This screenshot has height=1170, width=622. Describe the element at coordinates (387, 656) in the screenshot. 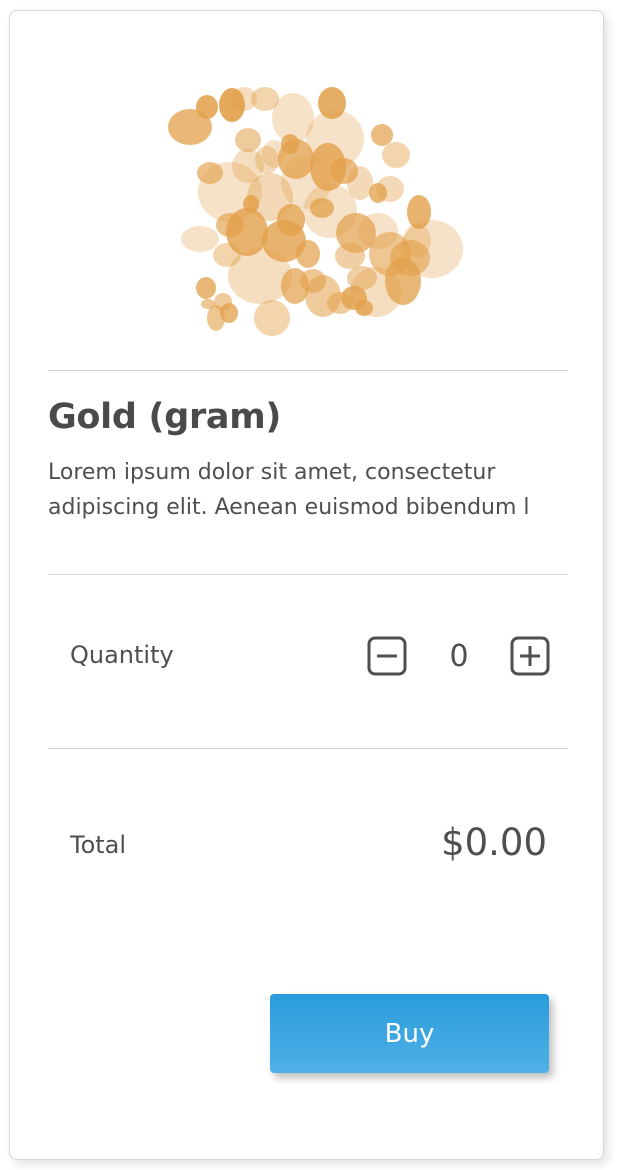

I see `minus-box-icon` at that location.